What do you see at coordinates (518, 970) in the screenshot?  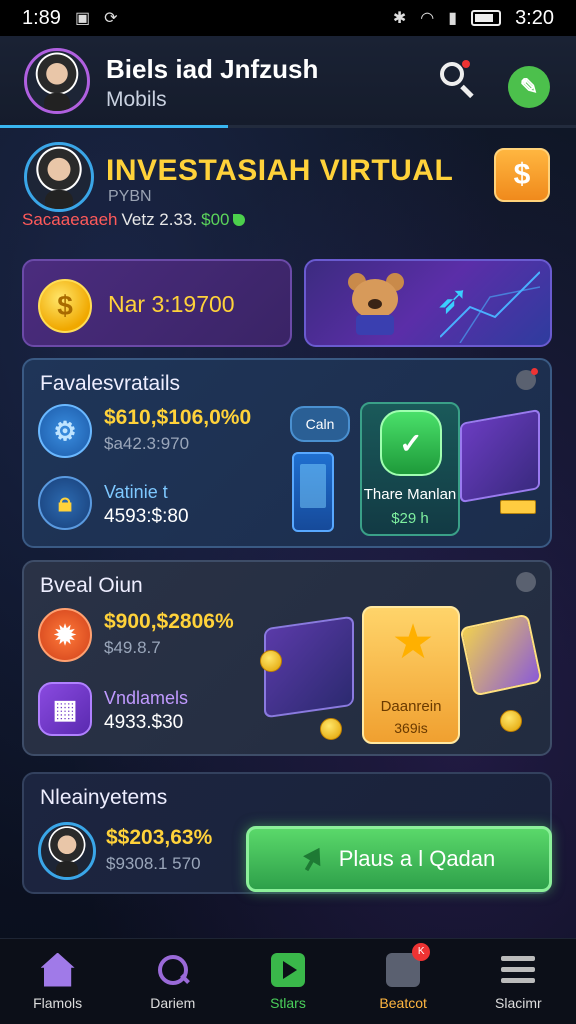 I see `menu-icon` at bounding box center [518, 970].